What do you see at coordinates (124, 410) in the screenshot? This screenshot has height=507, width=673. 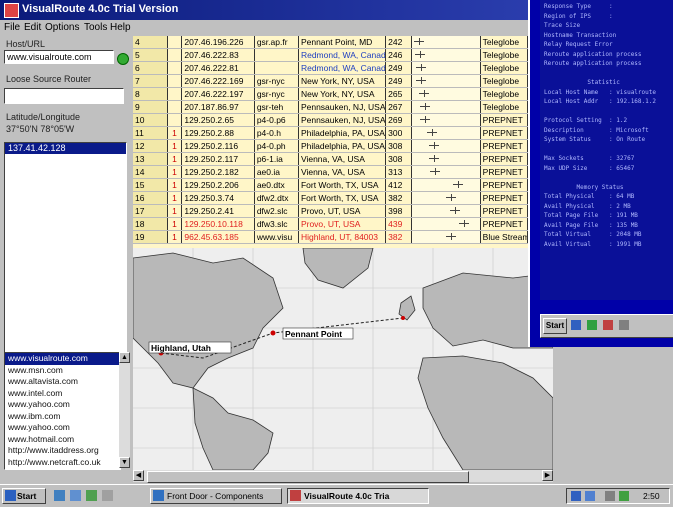 I see `url-list-scrollbar: ▲ ▼` at bounding box center [124, 410].